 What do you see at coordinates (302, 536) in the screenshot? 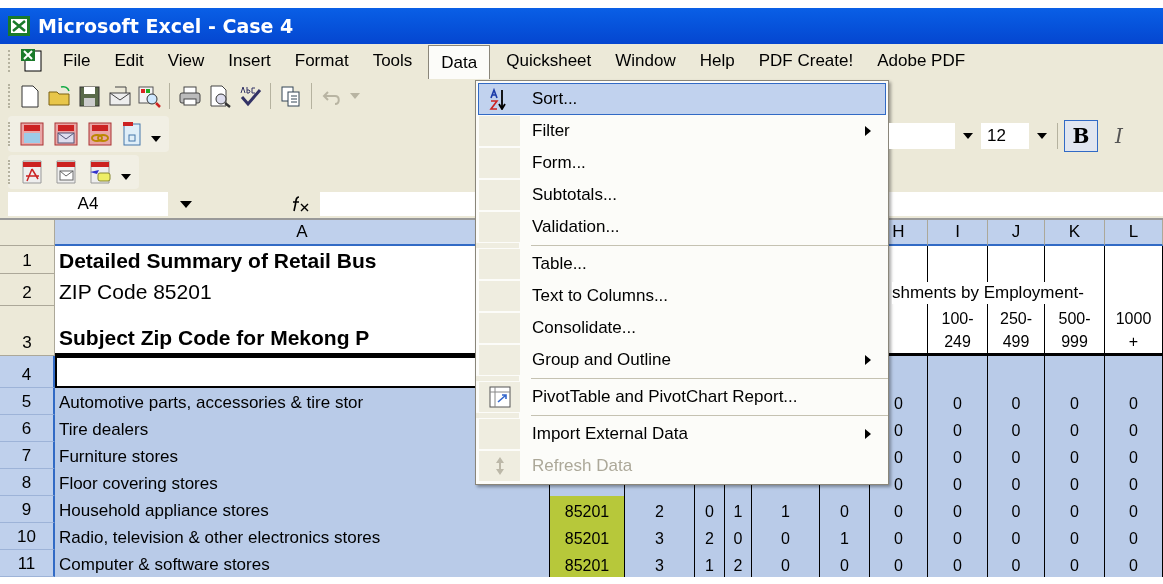
I see `table-cell: Radio, television & other electronics stores` at bounding box center [302, 536].